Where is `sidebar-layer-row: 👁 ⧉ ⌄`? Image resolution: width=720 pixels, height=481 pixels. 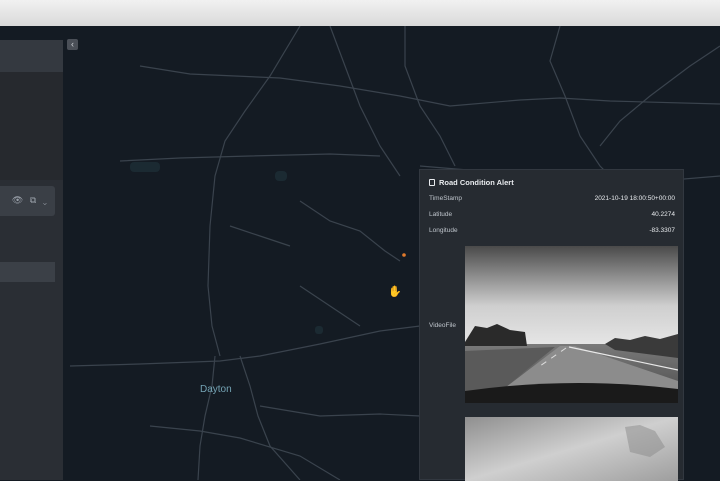
sidebar-layer-row: 👁 ⧉ ⌄ is located at coordinates (27, 201).